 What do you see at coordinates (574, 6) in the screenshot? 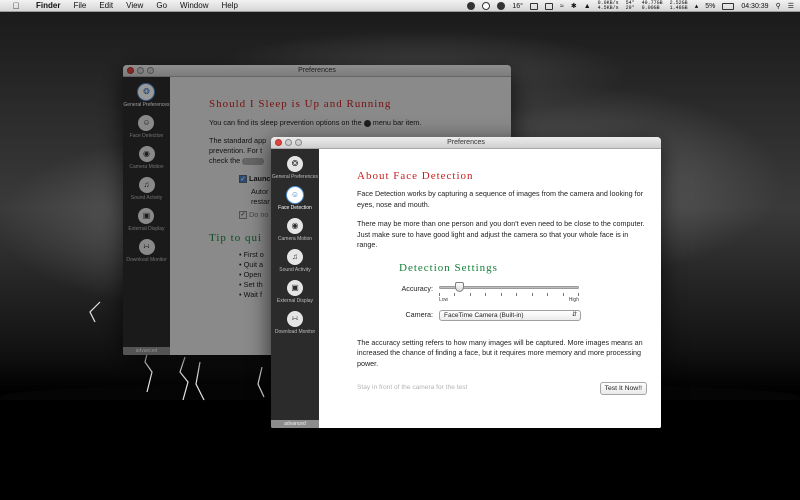
I see `bluetooth-icon: ✱` at bounding box center [574, 6].